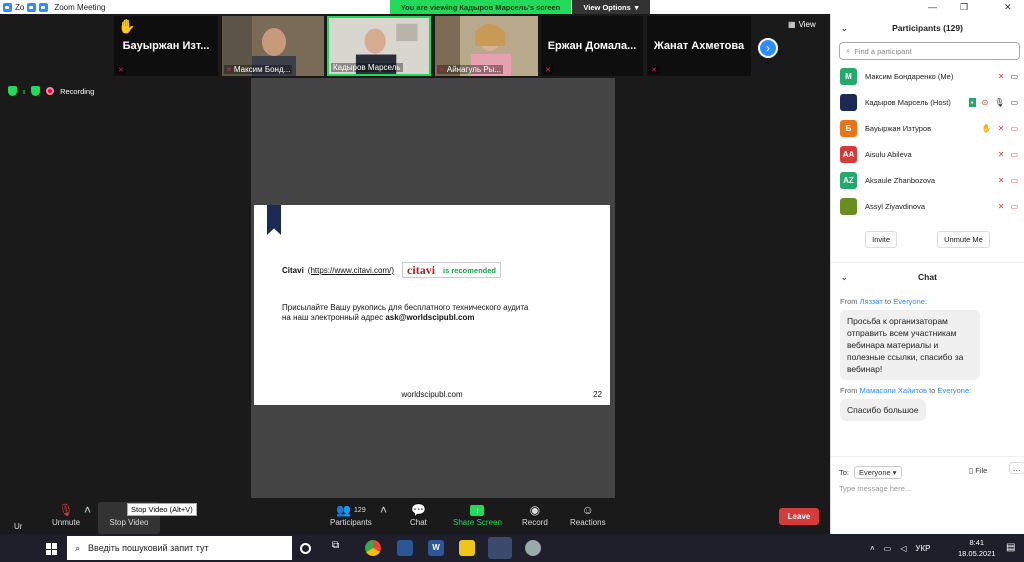 This screenshot has height=562, width=1024. Describe the element at coordinates (405, 548) in the screenshot. I see `save-icon` at that location.